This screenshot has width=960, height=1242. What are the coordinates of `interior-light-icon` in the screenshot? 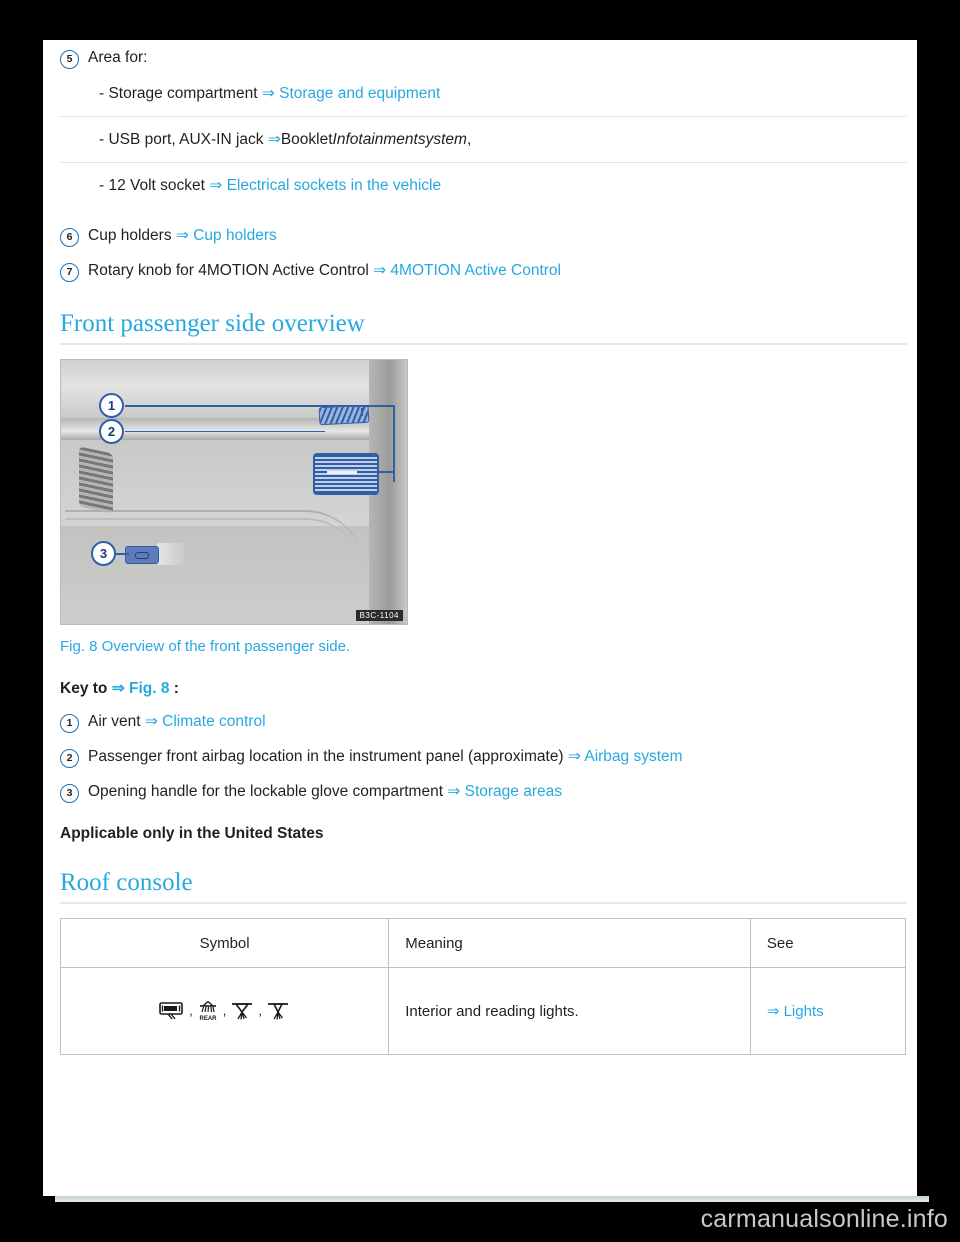 It's located at (171, 1011).